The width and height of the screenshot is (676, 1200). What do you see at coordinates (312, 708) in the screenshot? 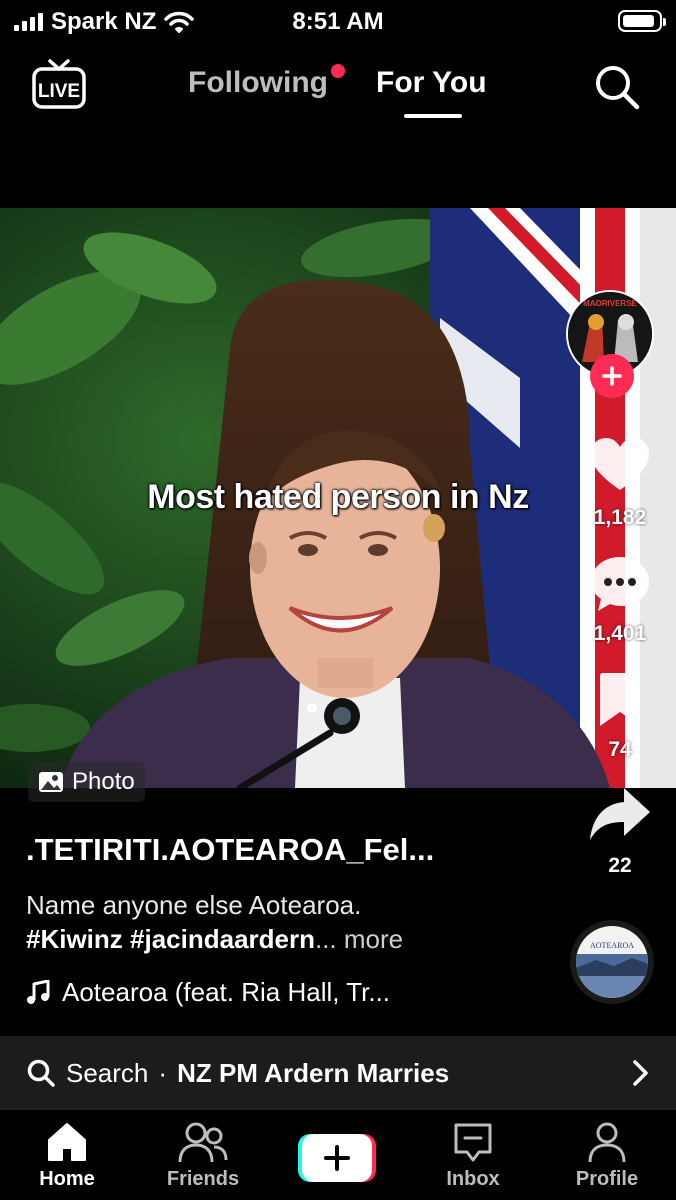
I see `photo-pager-dot` at bounding box center [312, 708].